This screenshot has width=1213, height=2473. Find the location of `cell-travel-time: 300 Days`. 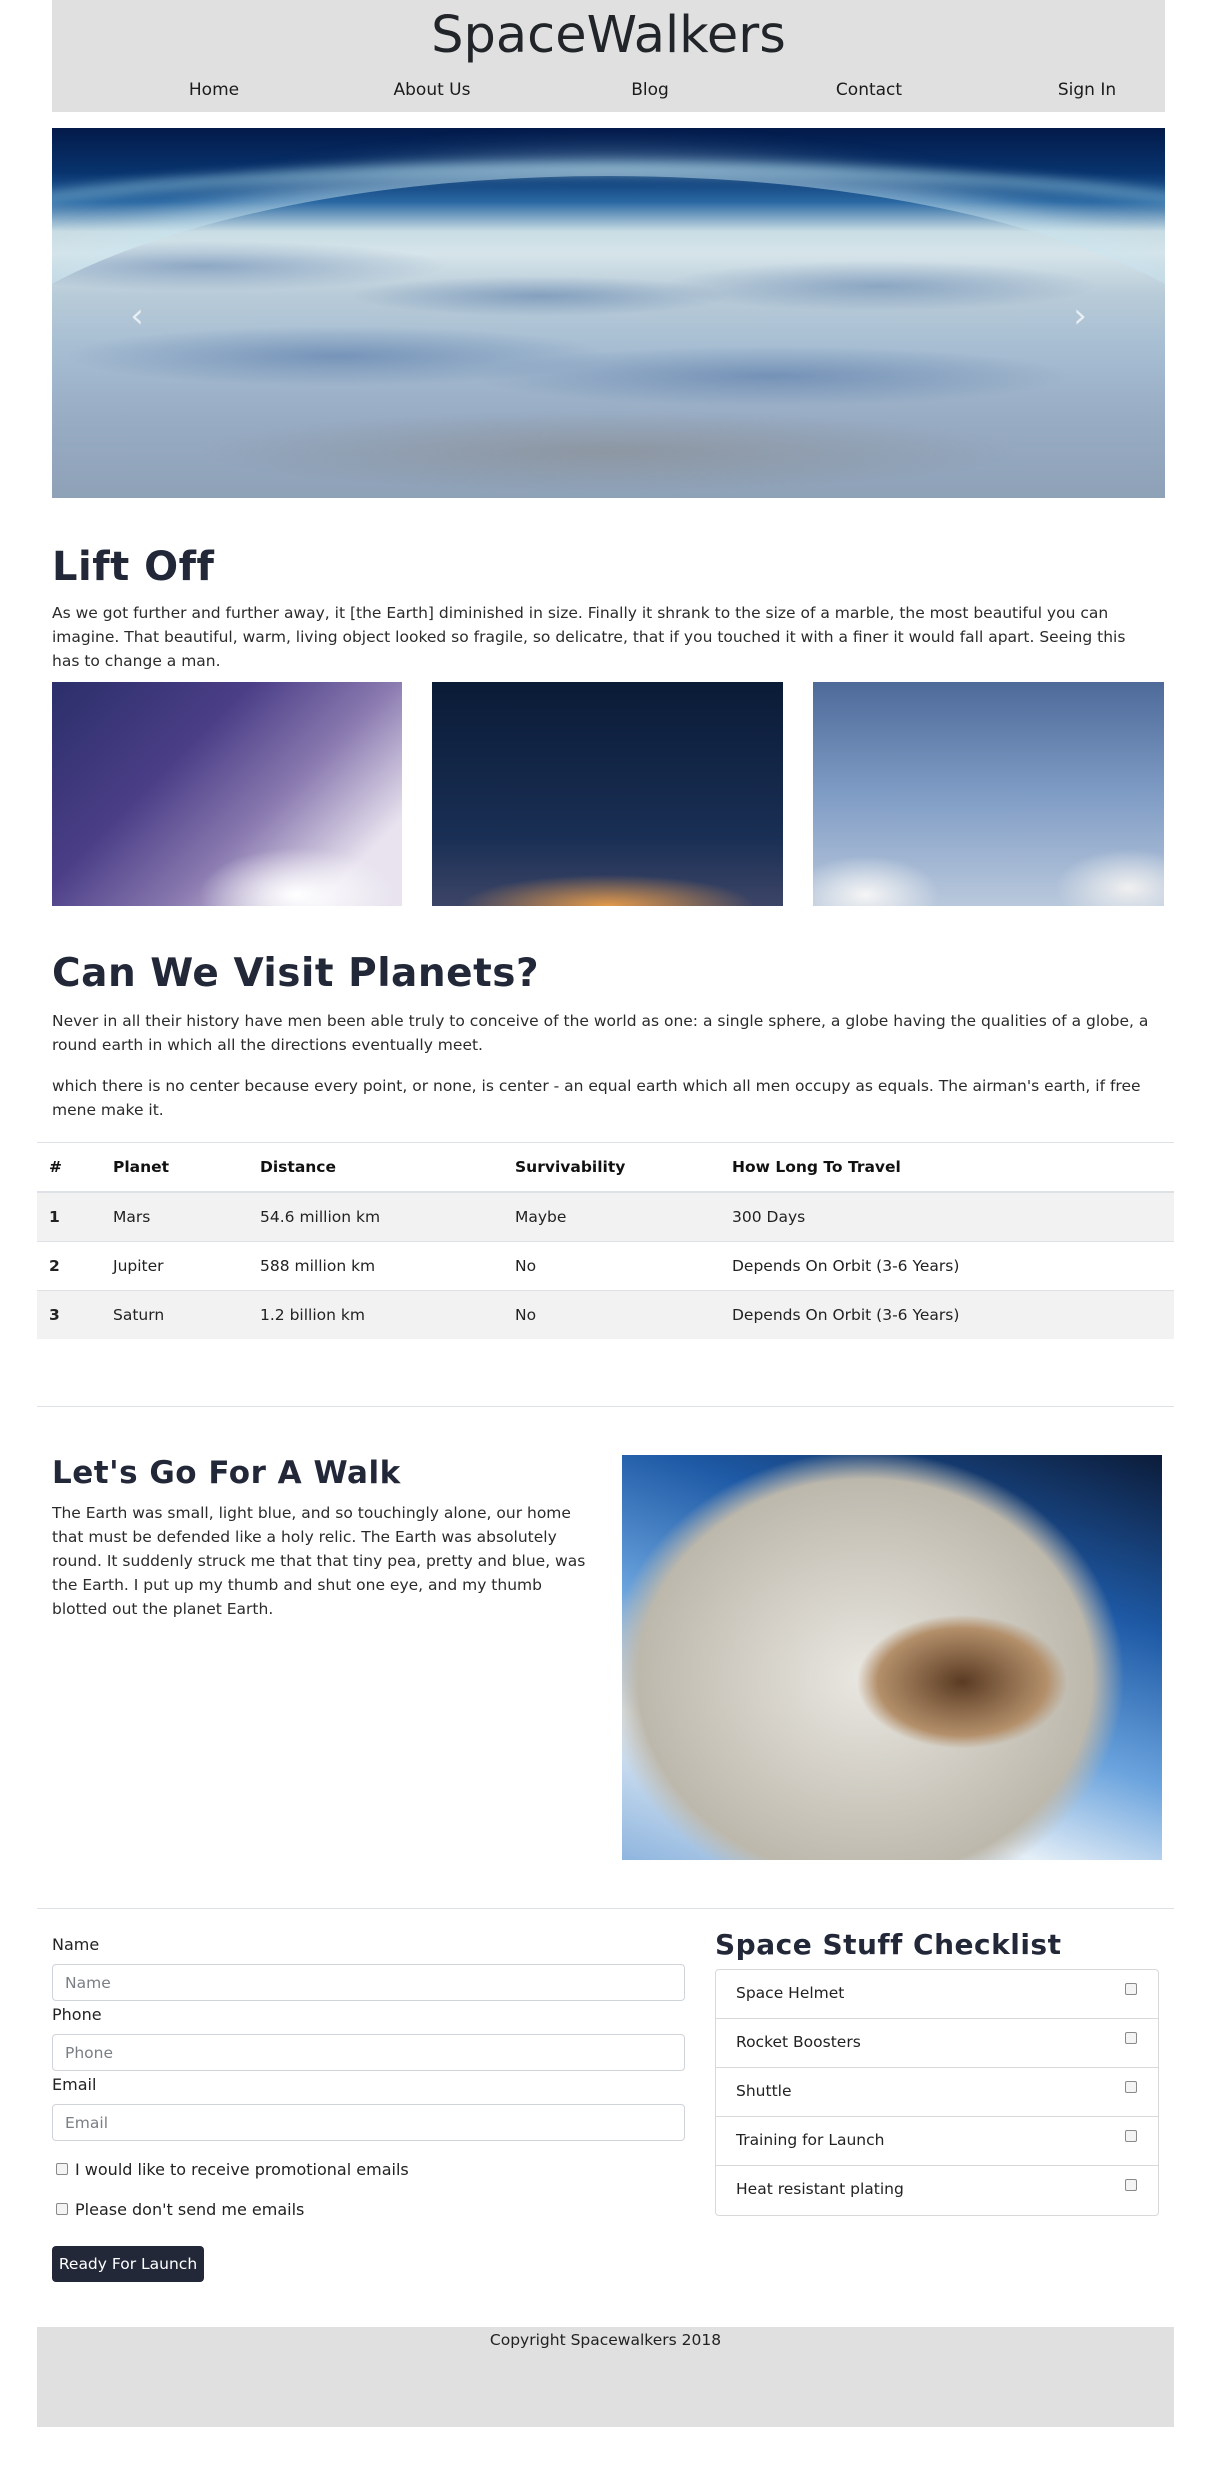

cell-travel-time: 300 Days is located at coordinates (947, 1216).